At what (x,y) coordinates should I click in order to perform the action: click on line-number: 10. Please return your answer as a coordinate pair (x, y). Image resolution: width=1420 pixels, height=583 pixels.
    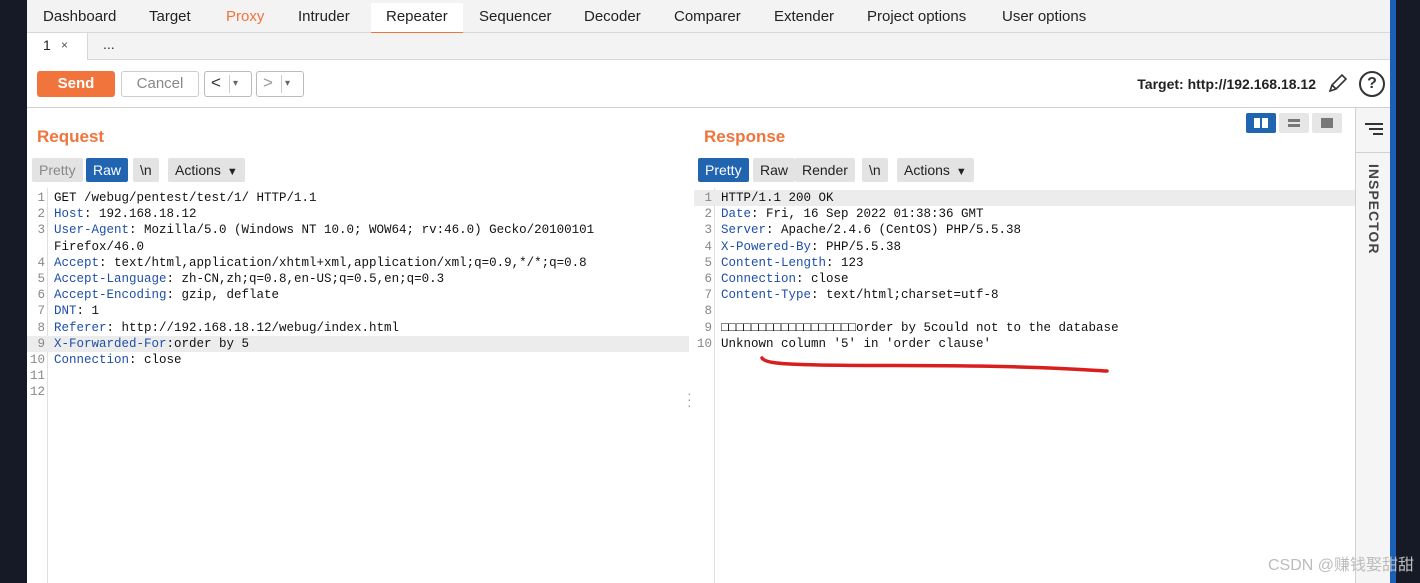
    Looking at the image, I should click on (704, 343).